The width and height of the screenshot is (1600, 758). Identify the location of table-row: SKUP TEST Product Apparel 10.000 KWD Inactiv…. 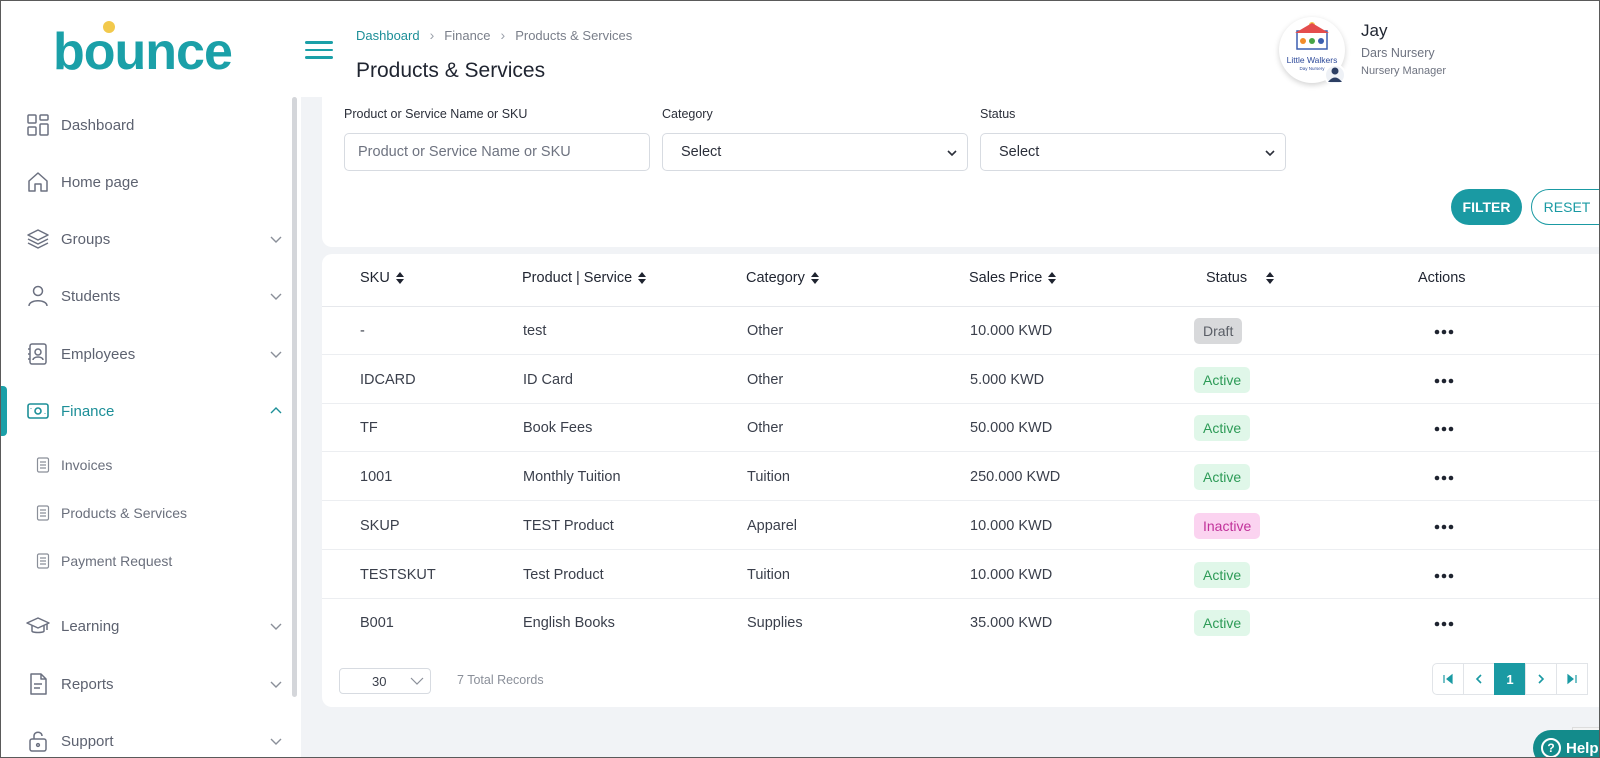
(960, 526).